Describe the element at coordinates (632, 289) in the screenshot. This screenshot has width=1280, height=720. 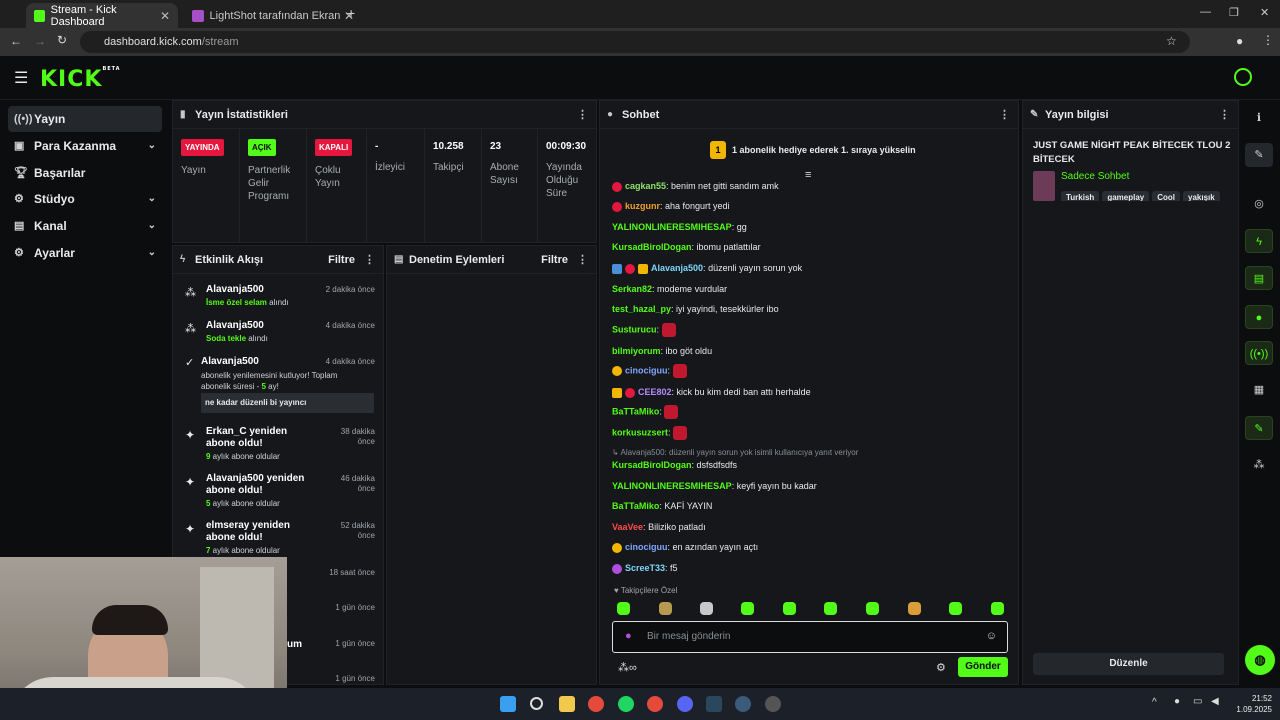
I see `chat-username: Serkan82` at that location.